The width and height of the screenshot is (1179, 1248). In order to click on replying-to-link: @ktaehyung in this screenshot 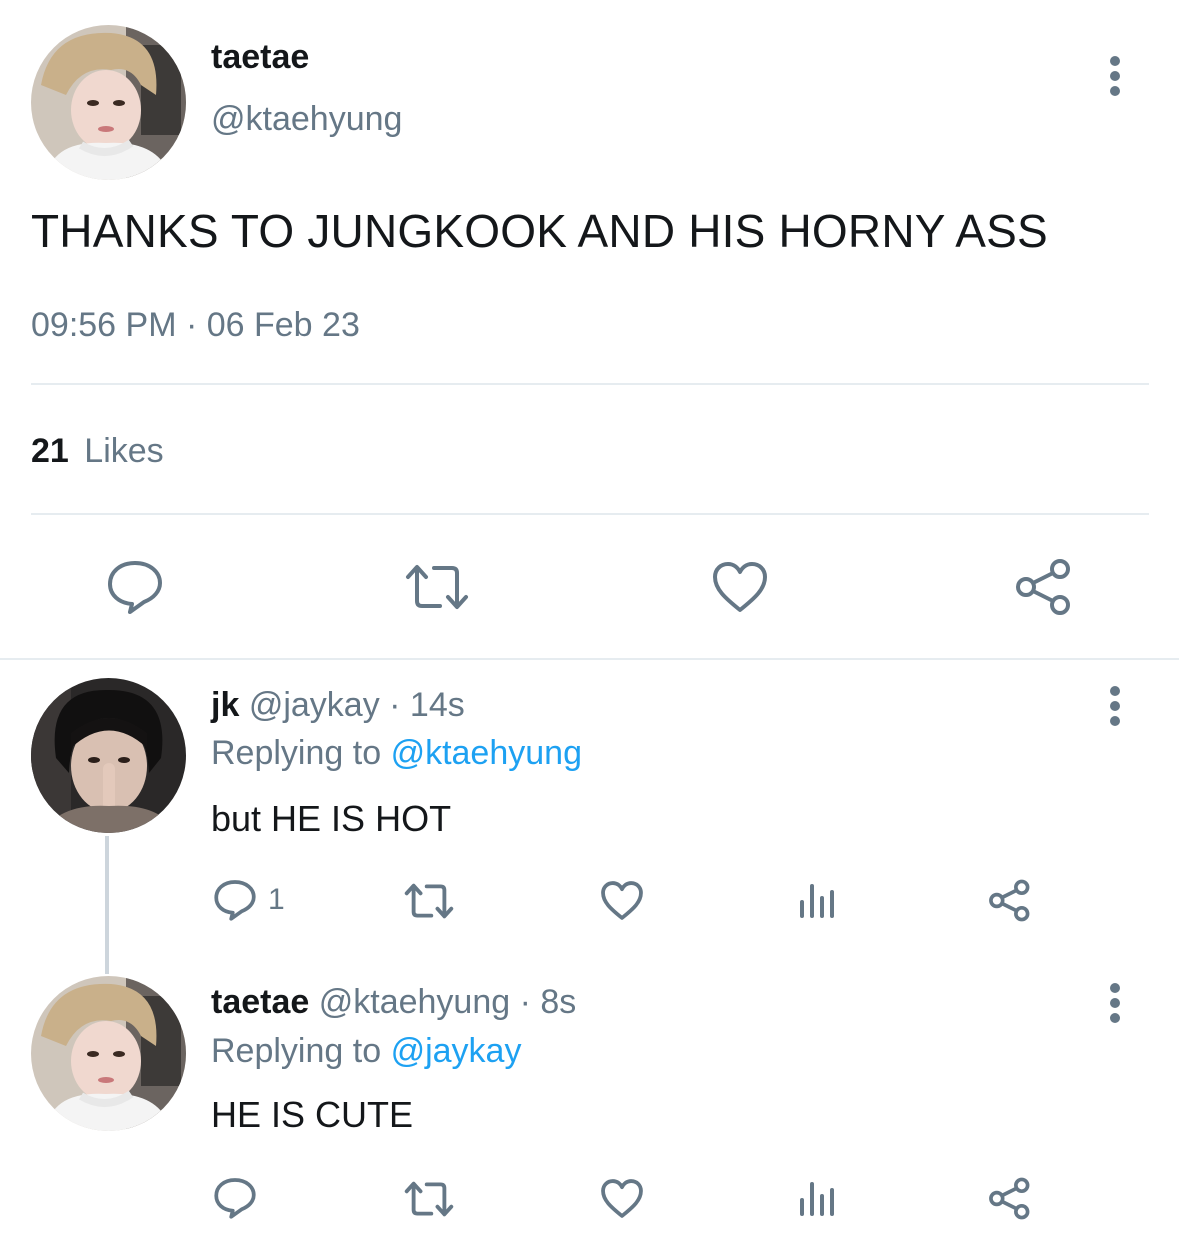, I will do `click(486, 753)`.